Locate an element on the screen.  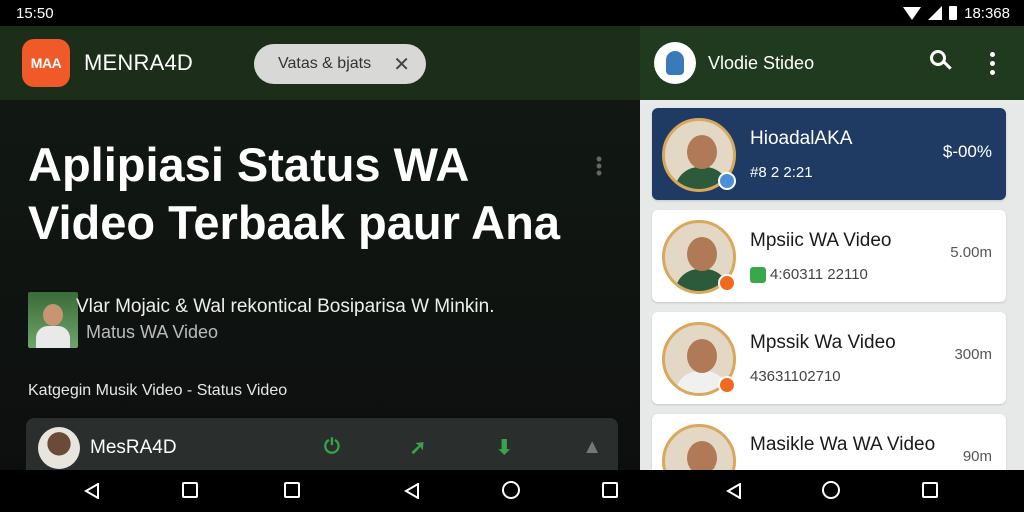
battery-icon is located at coordinates (953, 13).